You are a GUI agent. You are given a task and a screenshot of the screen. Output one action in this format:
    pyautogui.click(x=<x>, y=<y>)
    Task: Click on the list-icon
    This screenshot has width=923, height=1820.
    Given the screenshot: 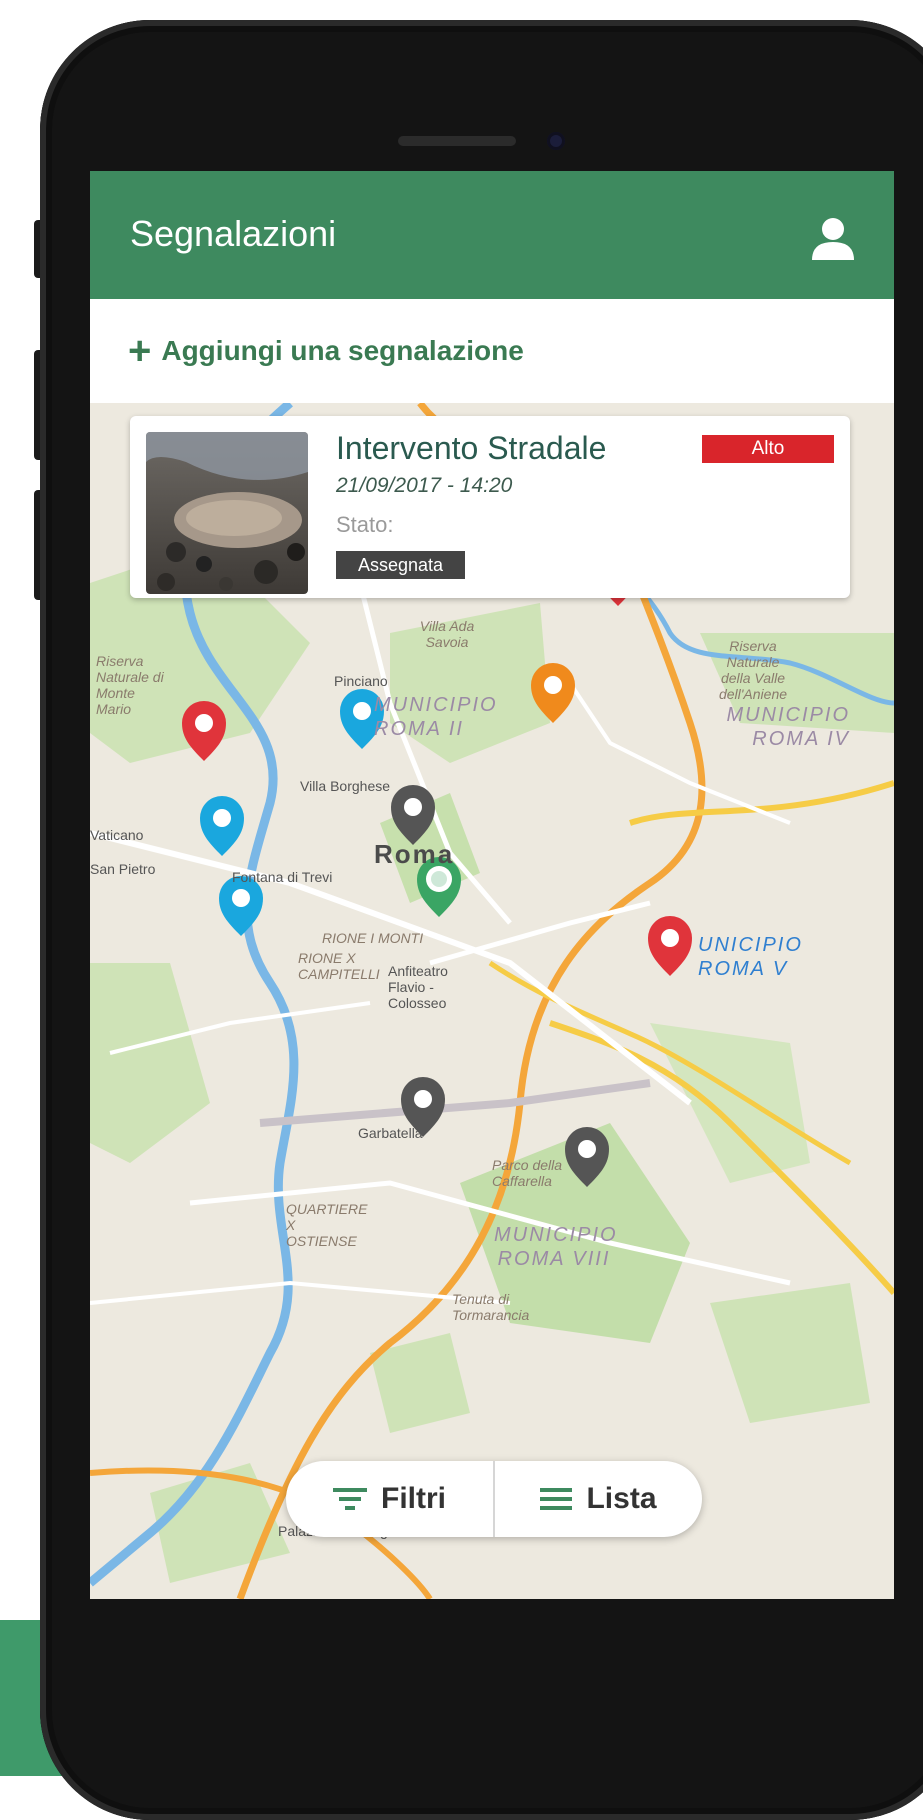 What is the action you would take?
    pyautogui.click(x=556, y=1499)
    